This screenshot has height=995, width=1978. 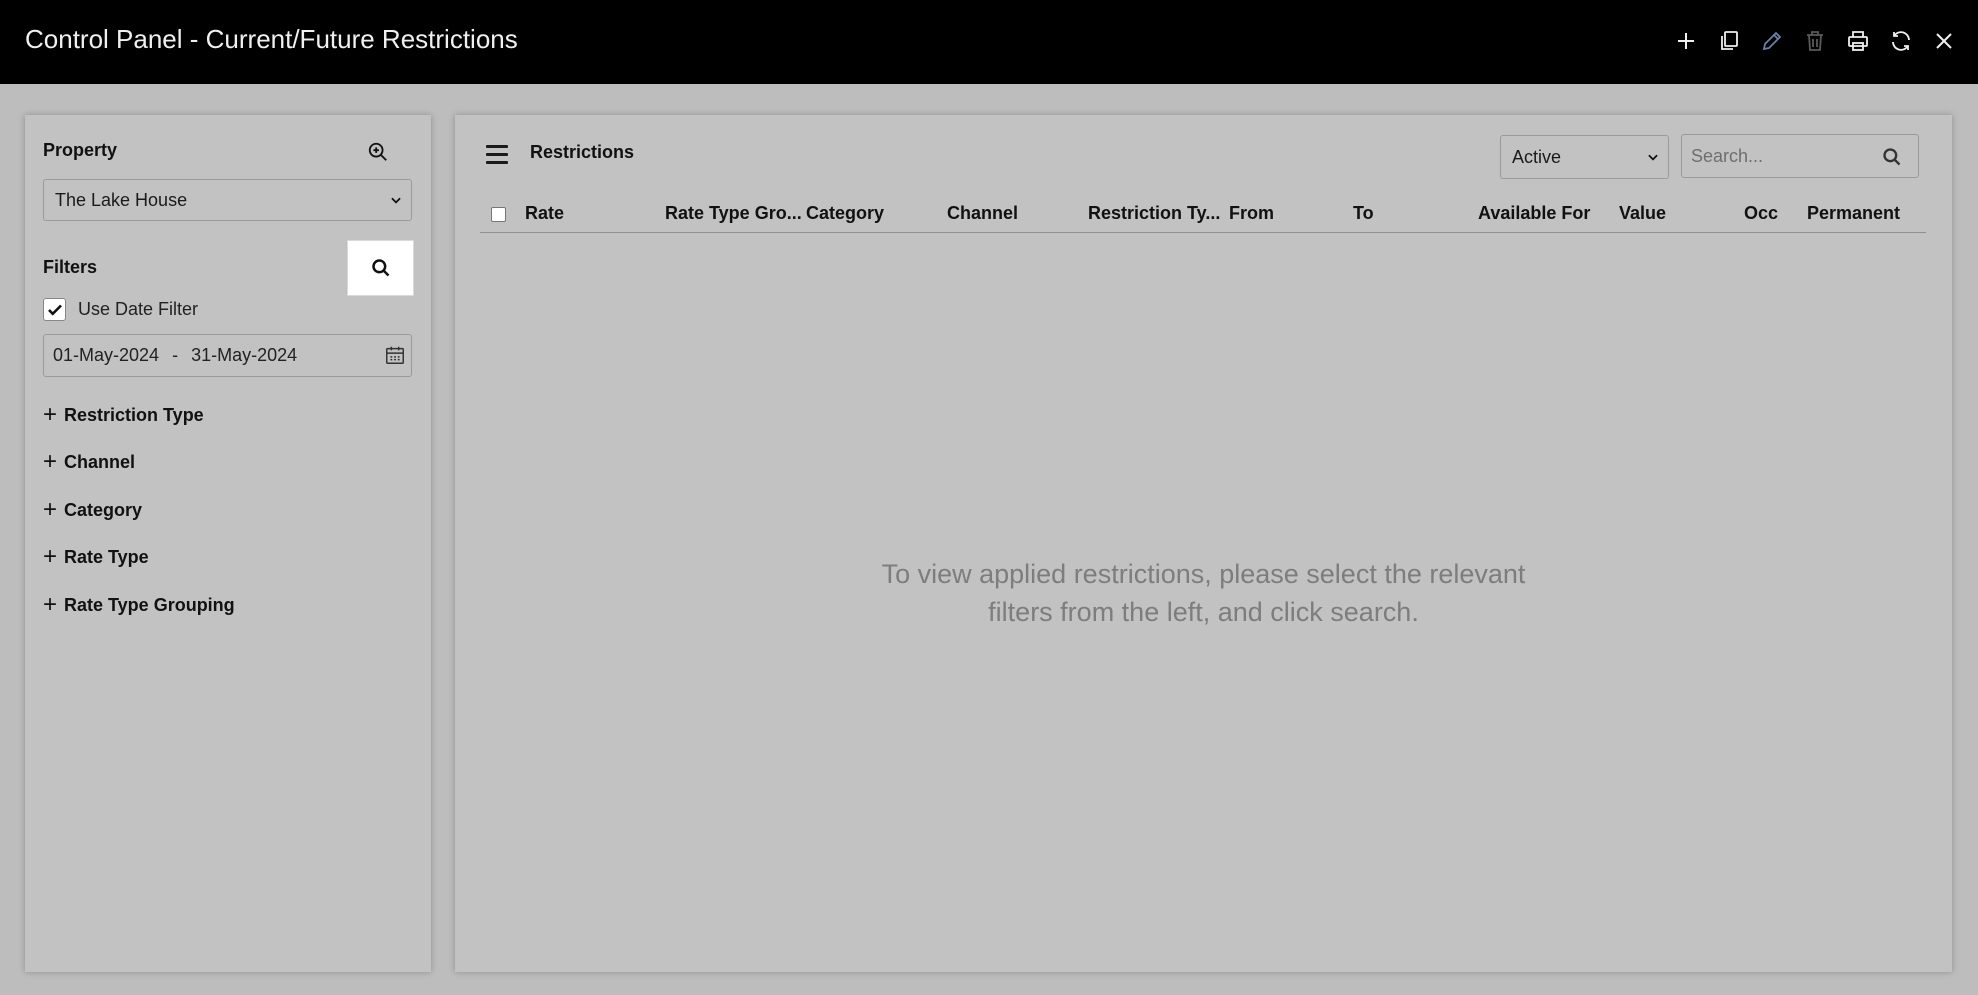 What do you see at coordinates (395, 355) in the screenshot?
I see `calendar-icon` at bounding box center [395, 355].